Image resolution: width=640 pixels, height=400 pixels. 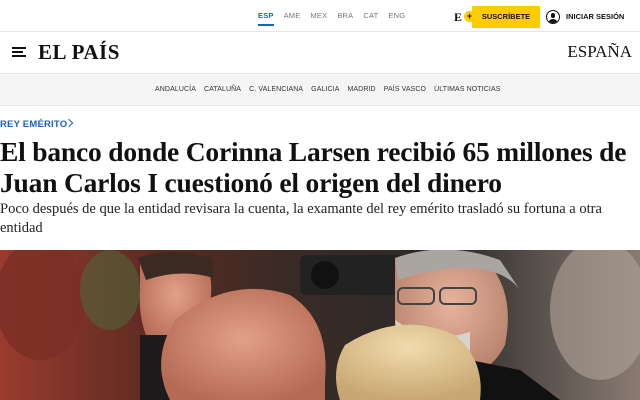 What do you see at coordinates (175, 89) in the screenshot?
I see `nav-item-andalucia: ANDALUCÍA` at bounding box center [175, 89].